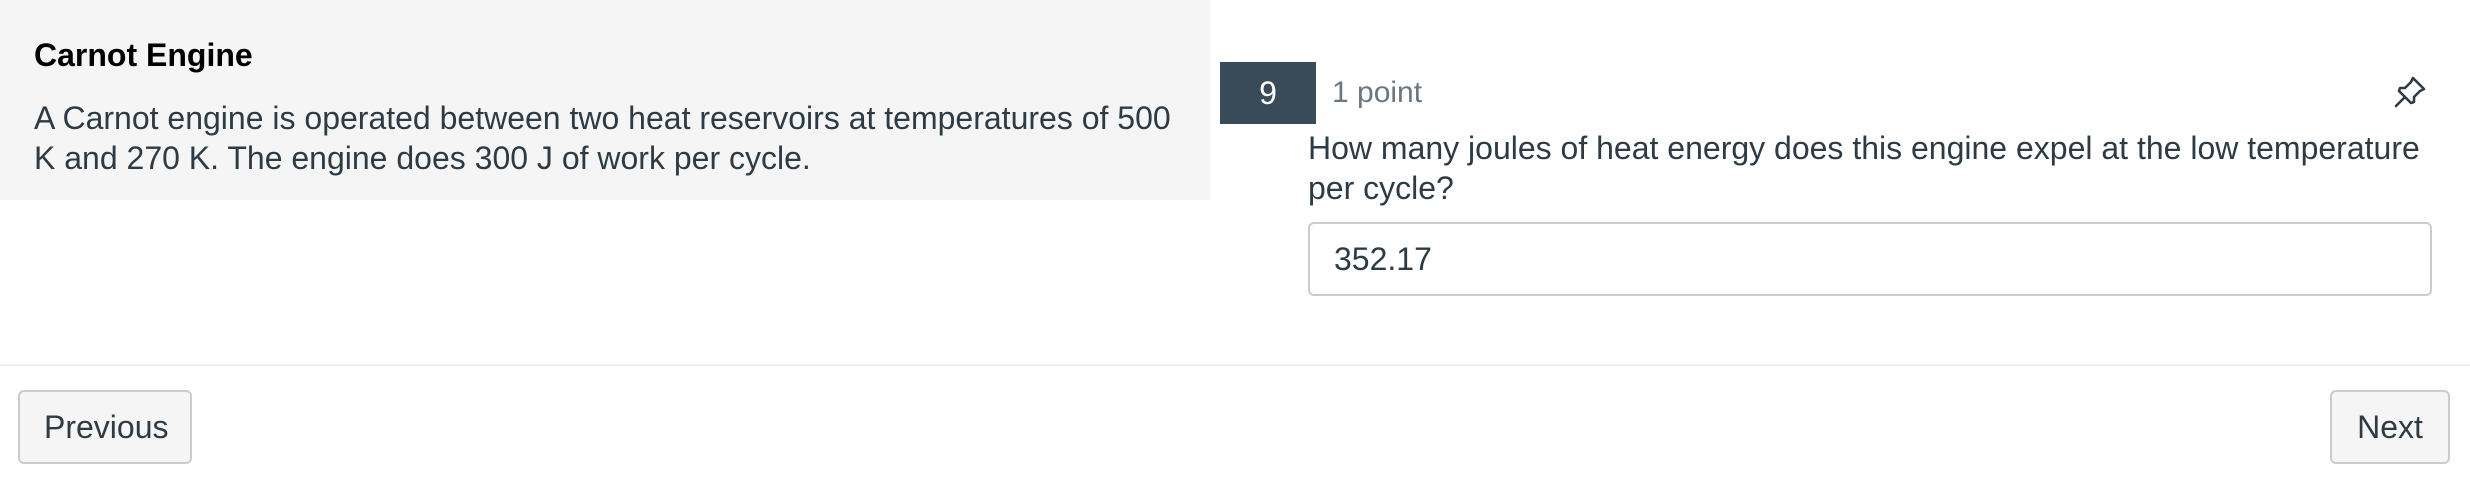 The height and width of the screenshot is (478, 2470). I want to click on question-number: 9, so click(1268, 93).